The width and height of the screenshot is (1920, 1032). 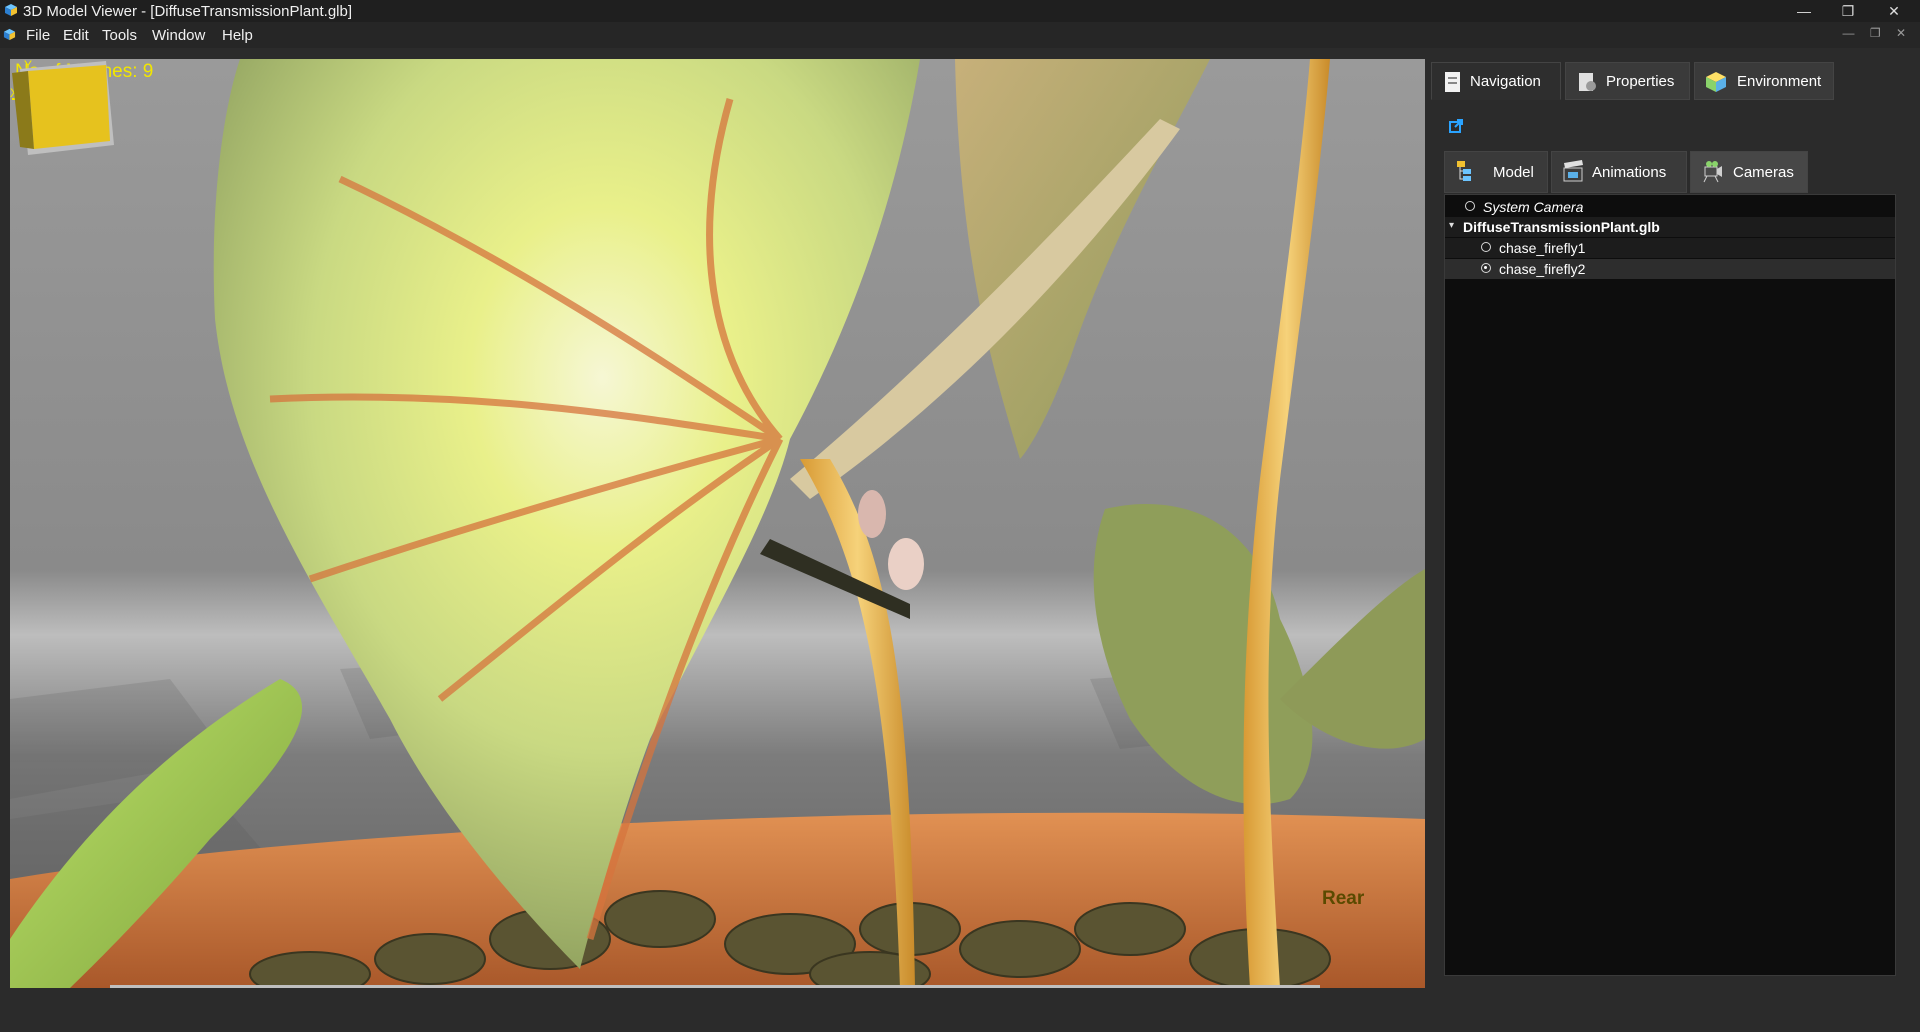 I want to click on subtab-cameras: Cameras, so click(x=1749, y=172).